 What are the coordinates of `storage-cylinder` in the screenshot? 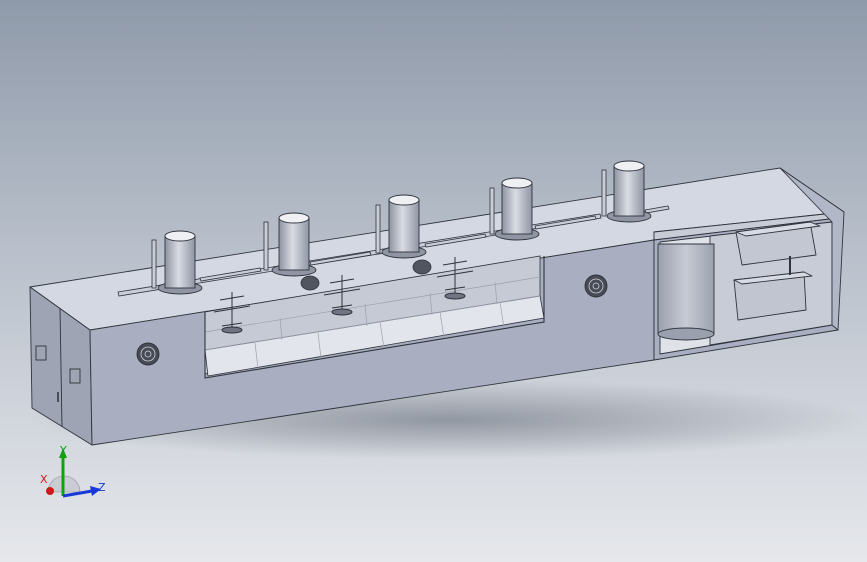 It's located at (686, 289).